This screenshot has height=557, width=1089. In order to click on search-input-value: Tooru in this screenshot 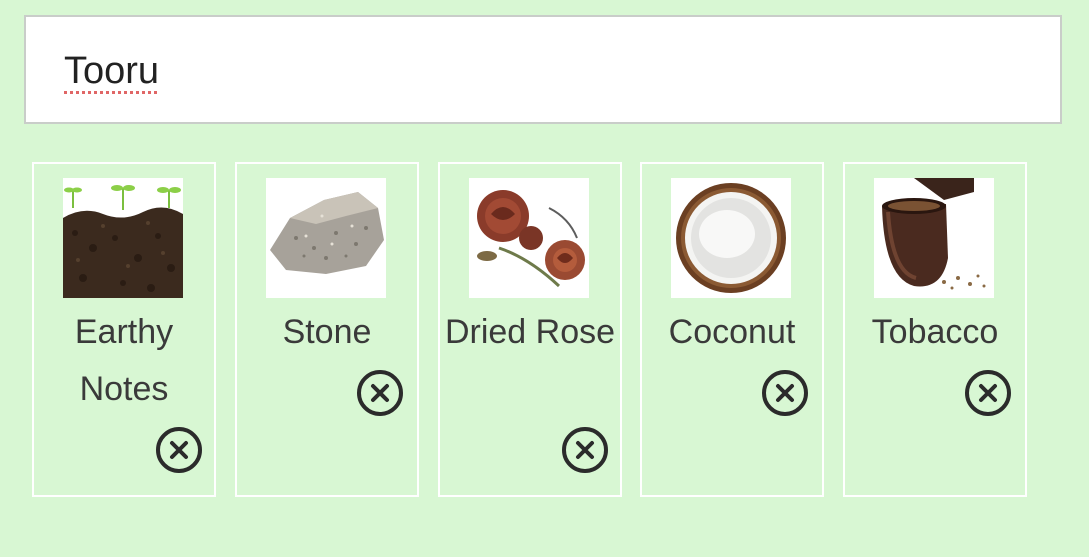, I will do `click(112, 71)`.